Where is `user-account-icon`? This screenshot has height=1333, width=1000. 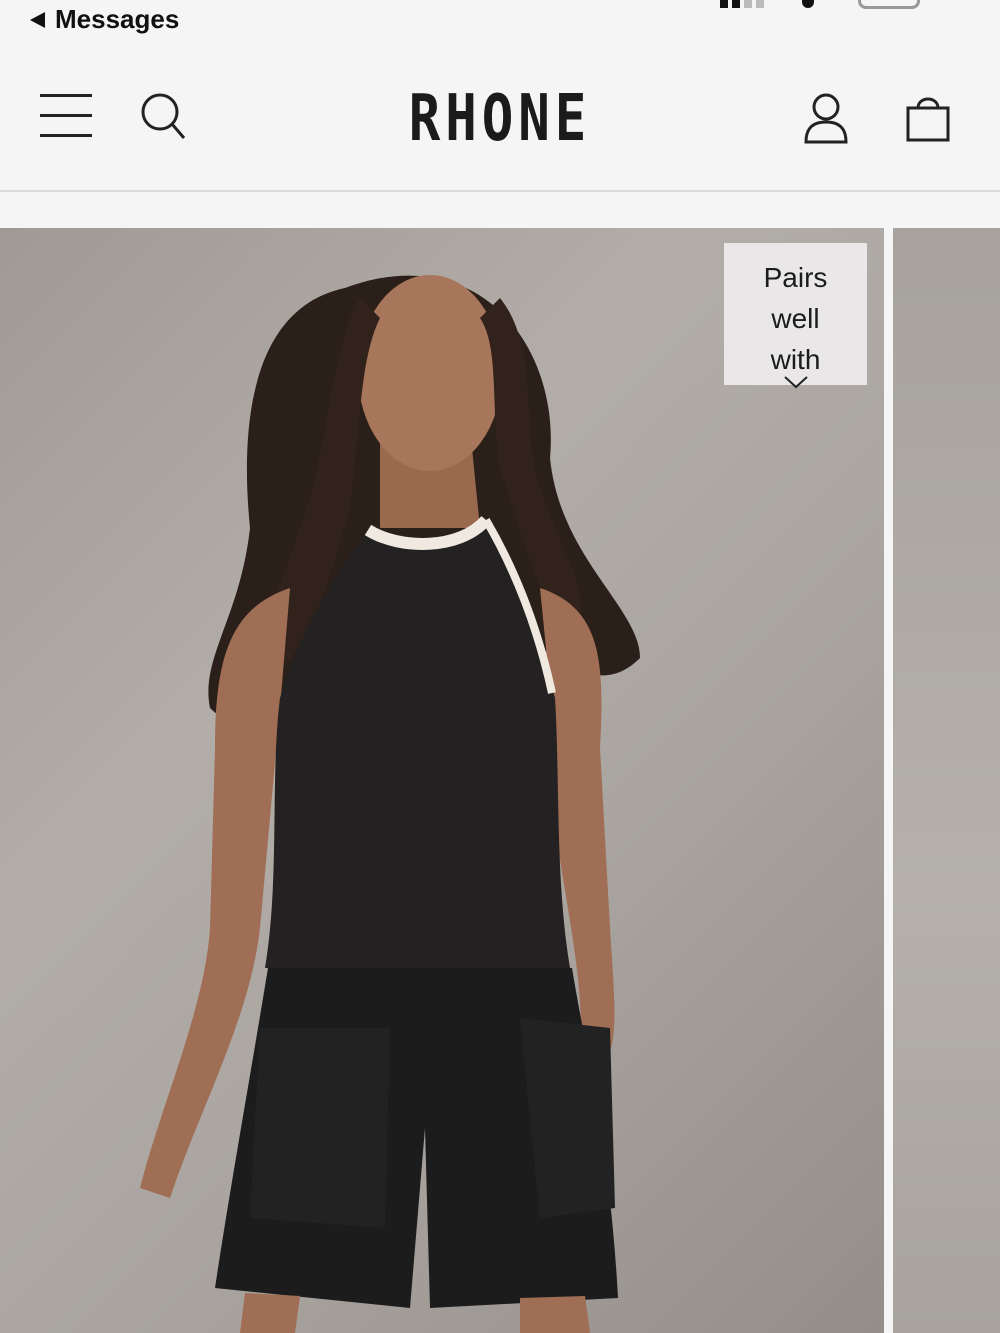
user-account-icon is located at coordinates (826, 119).